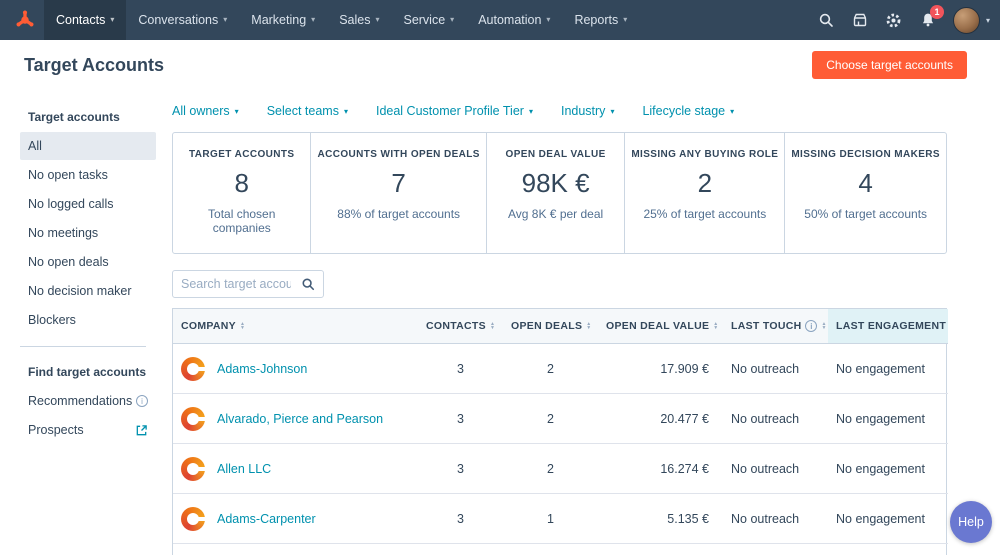  What do you see at coordinates (182, 20) in the screenshot?
I see `nav-item-conversations: Conversations ▾` at bounding box center [182, 20].